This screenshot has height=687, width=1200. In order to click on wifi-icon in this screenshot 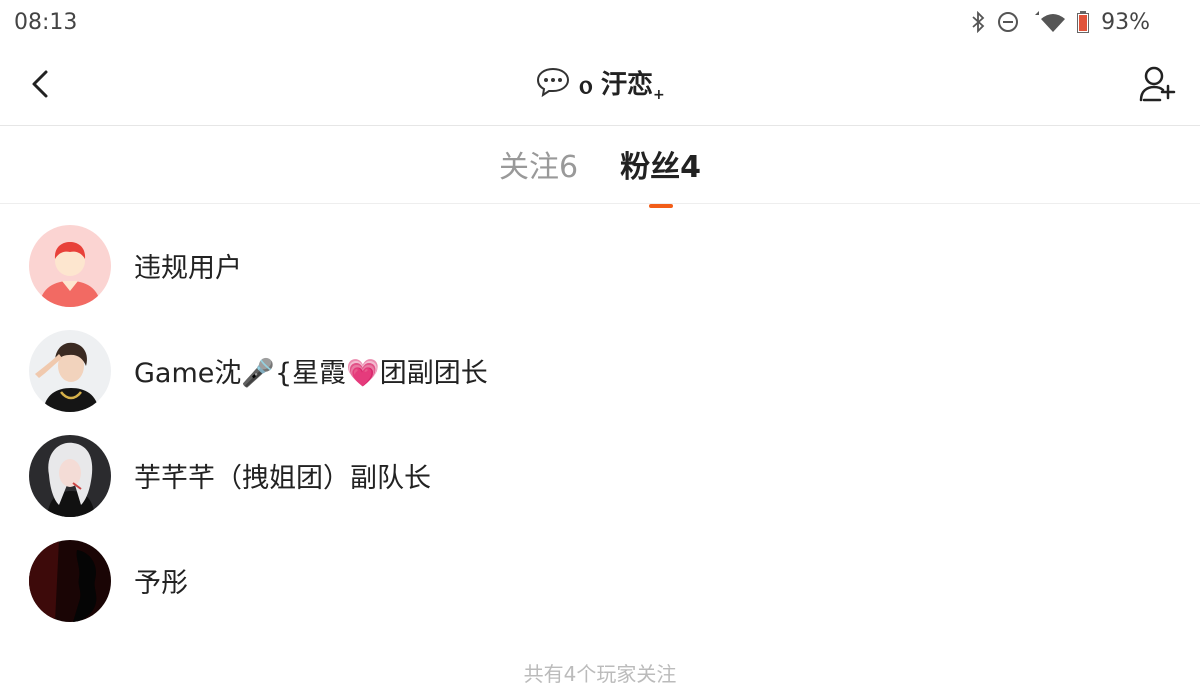, I will do `click(1048, 22)`.